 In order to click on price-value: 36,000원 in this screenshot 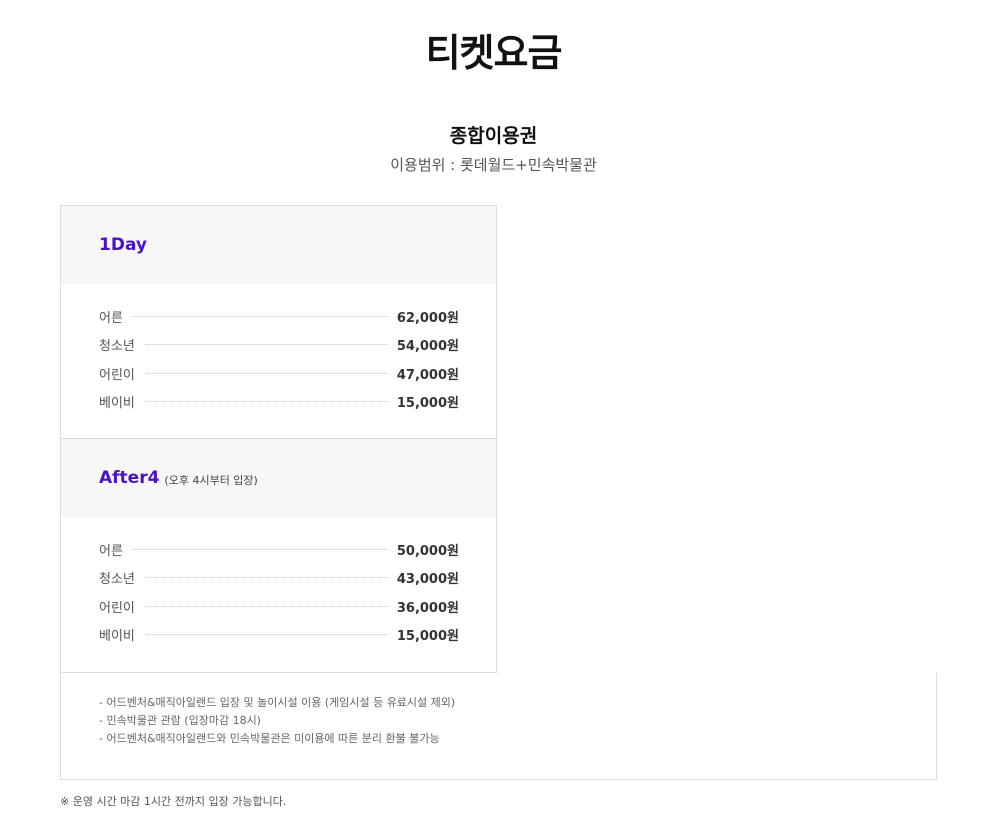, I will do `click(427, 608)`.